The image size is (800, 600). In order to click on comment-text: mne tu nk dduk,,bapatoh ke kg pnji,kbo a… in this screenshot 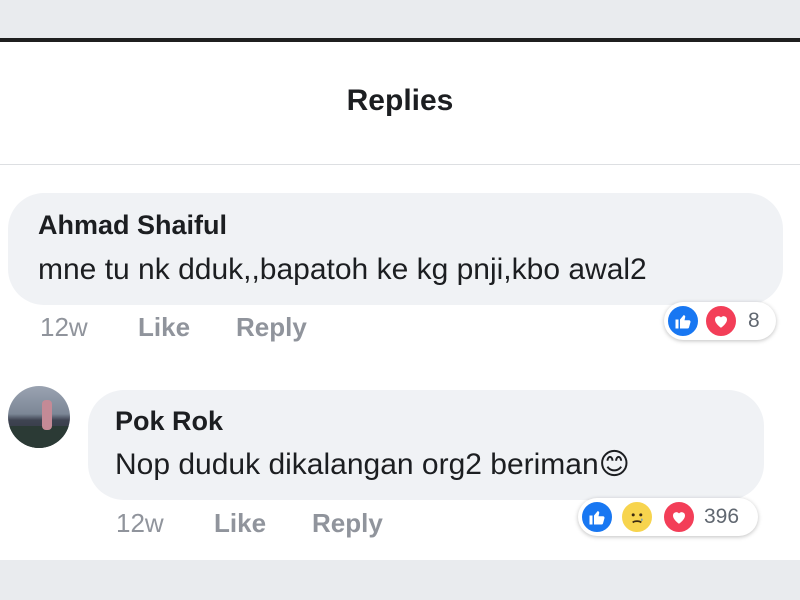, I will do `click(342, 269)`.